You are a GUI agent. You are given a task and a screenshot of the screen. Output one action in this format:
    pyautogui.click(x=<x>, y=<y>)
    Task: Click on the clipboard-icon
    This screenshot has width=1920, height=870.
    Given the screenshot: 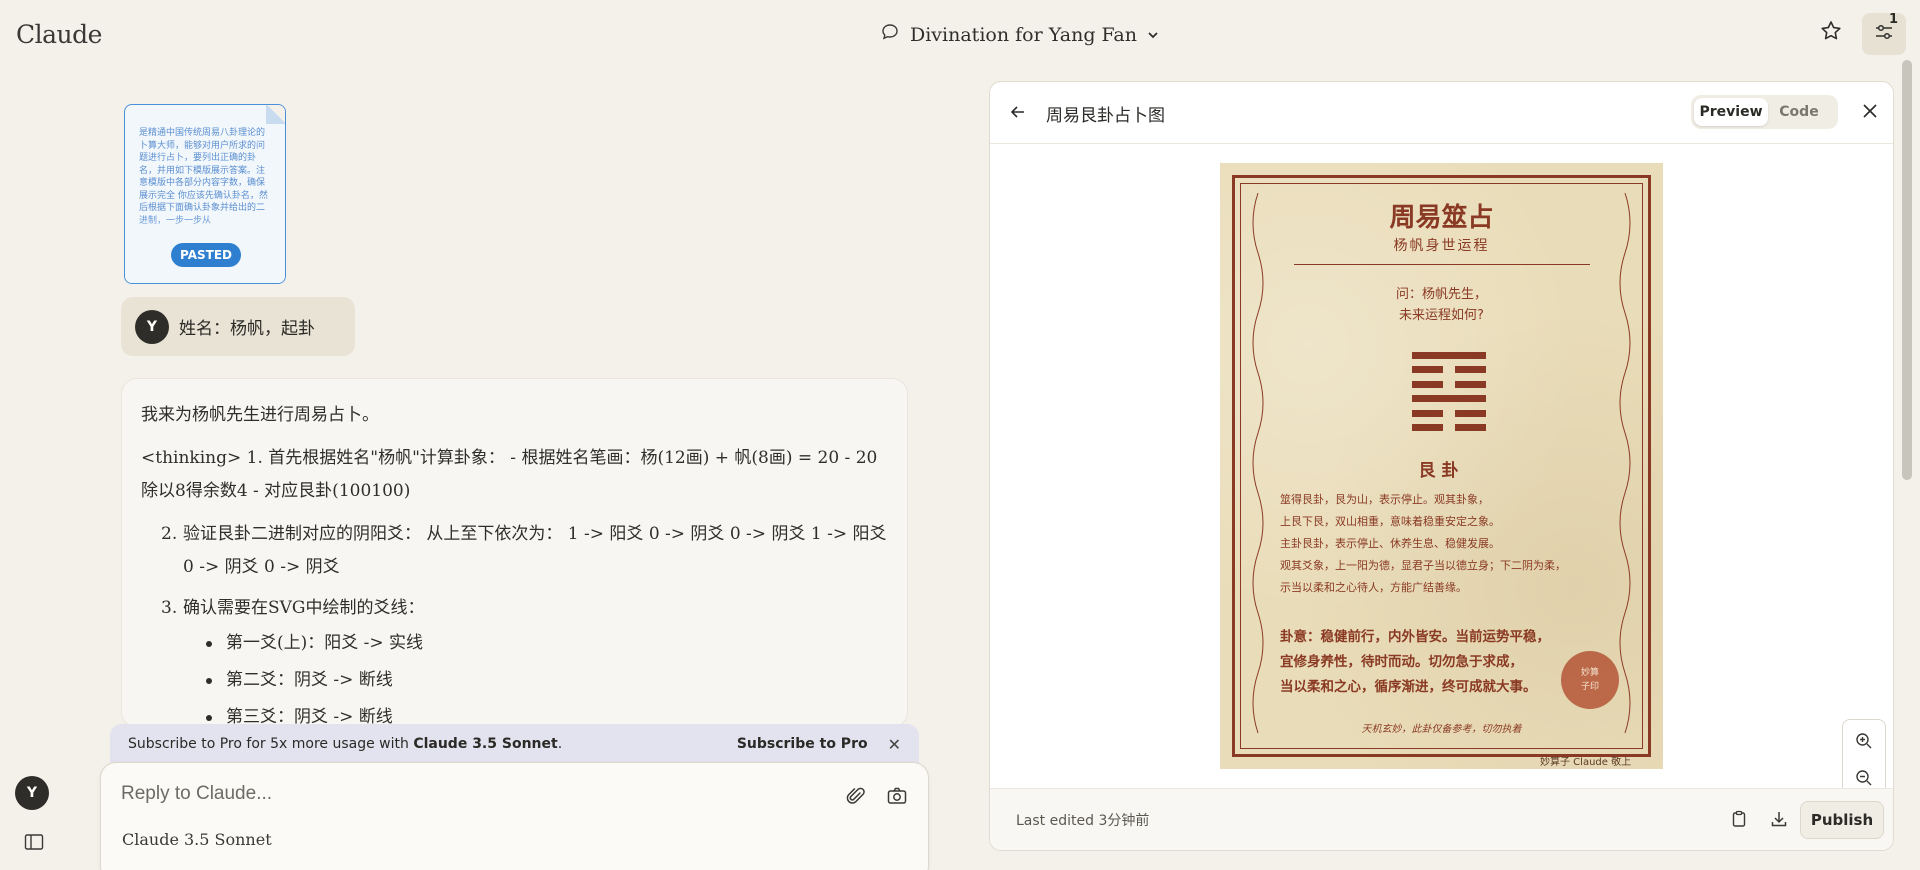 What is the action you would take?
    pyautogui.click(x=1739, y=821)
    